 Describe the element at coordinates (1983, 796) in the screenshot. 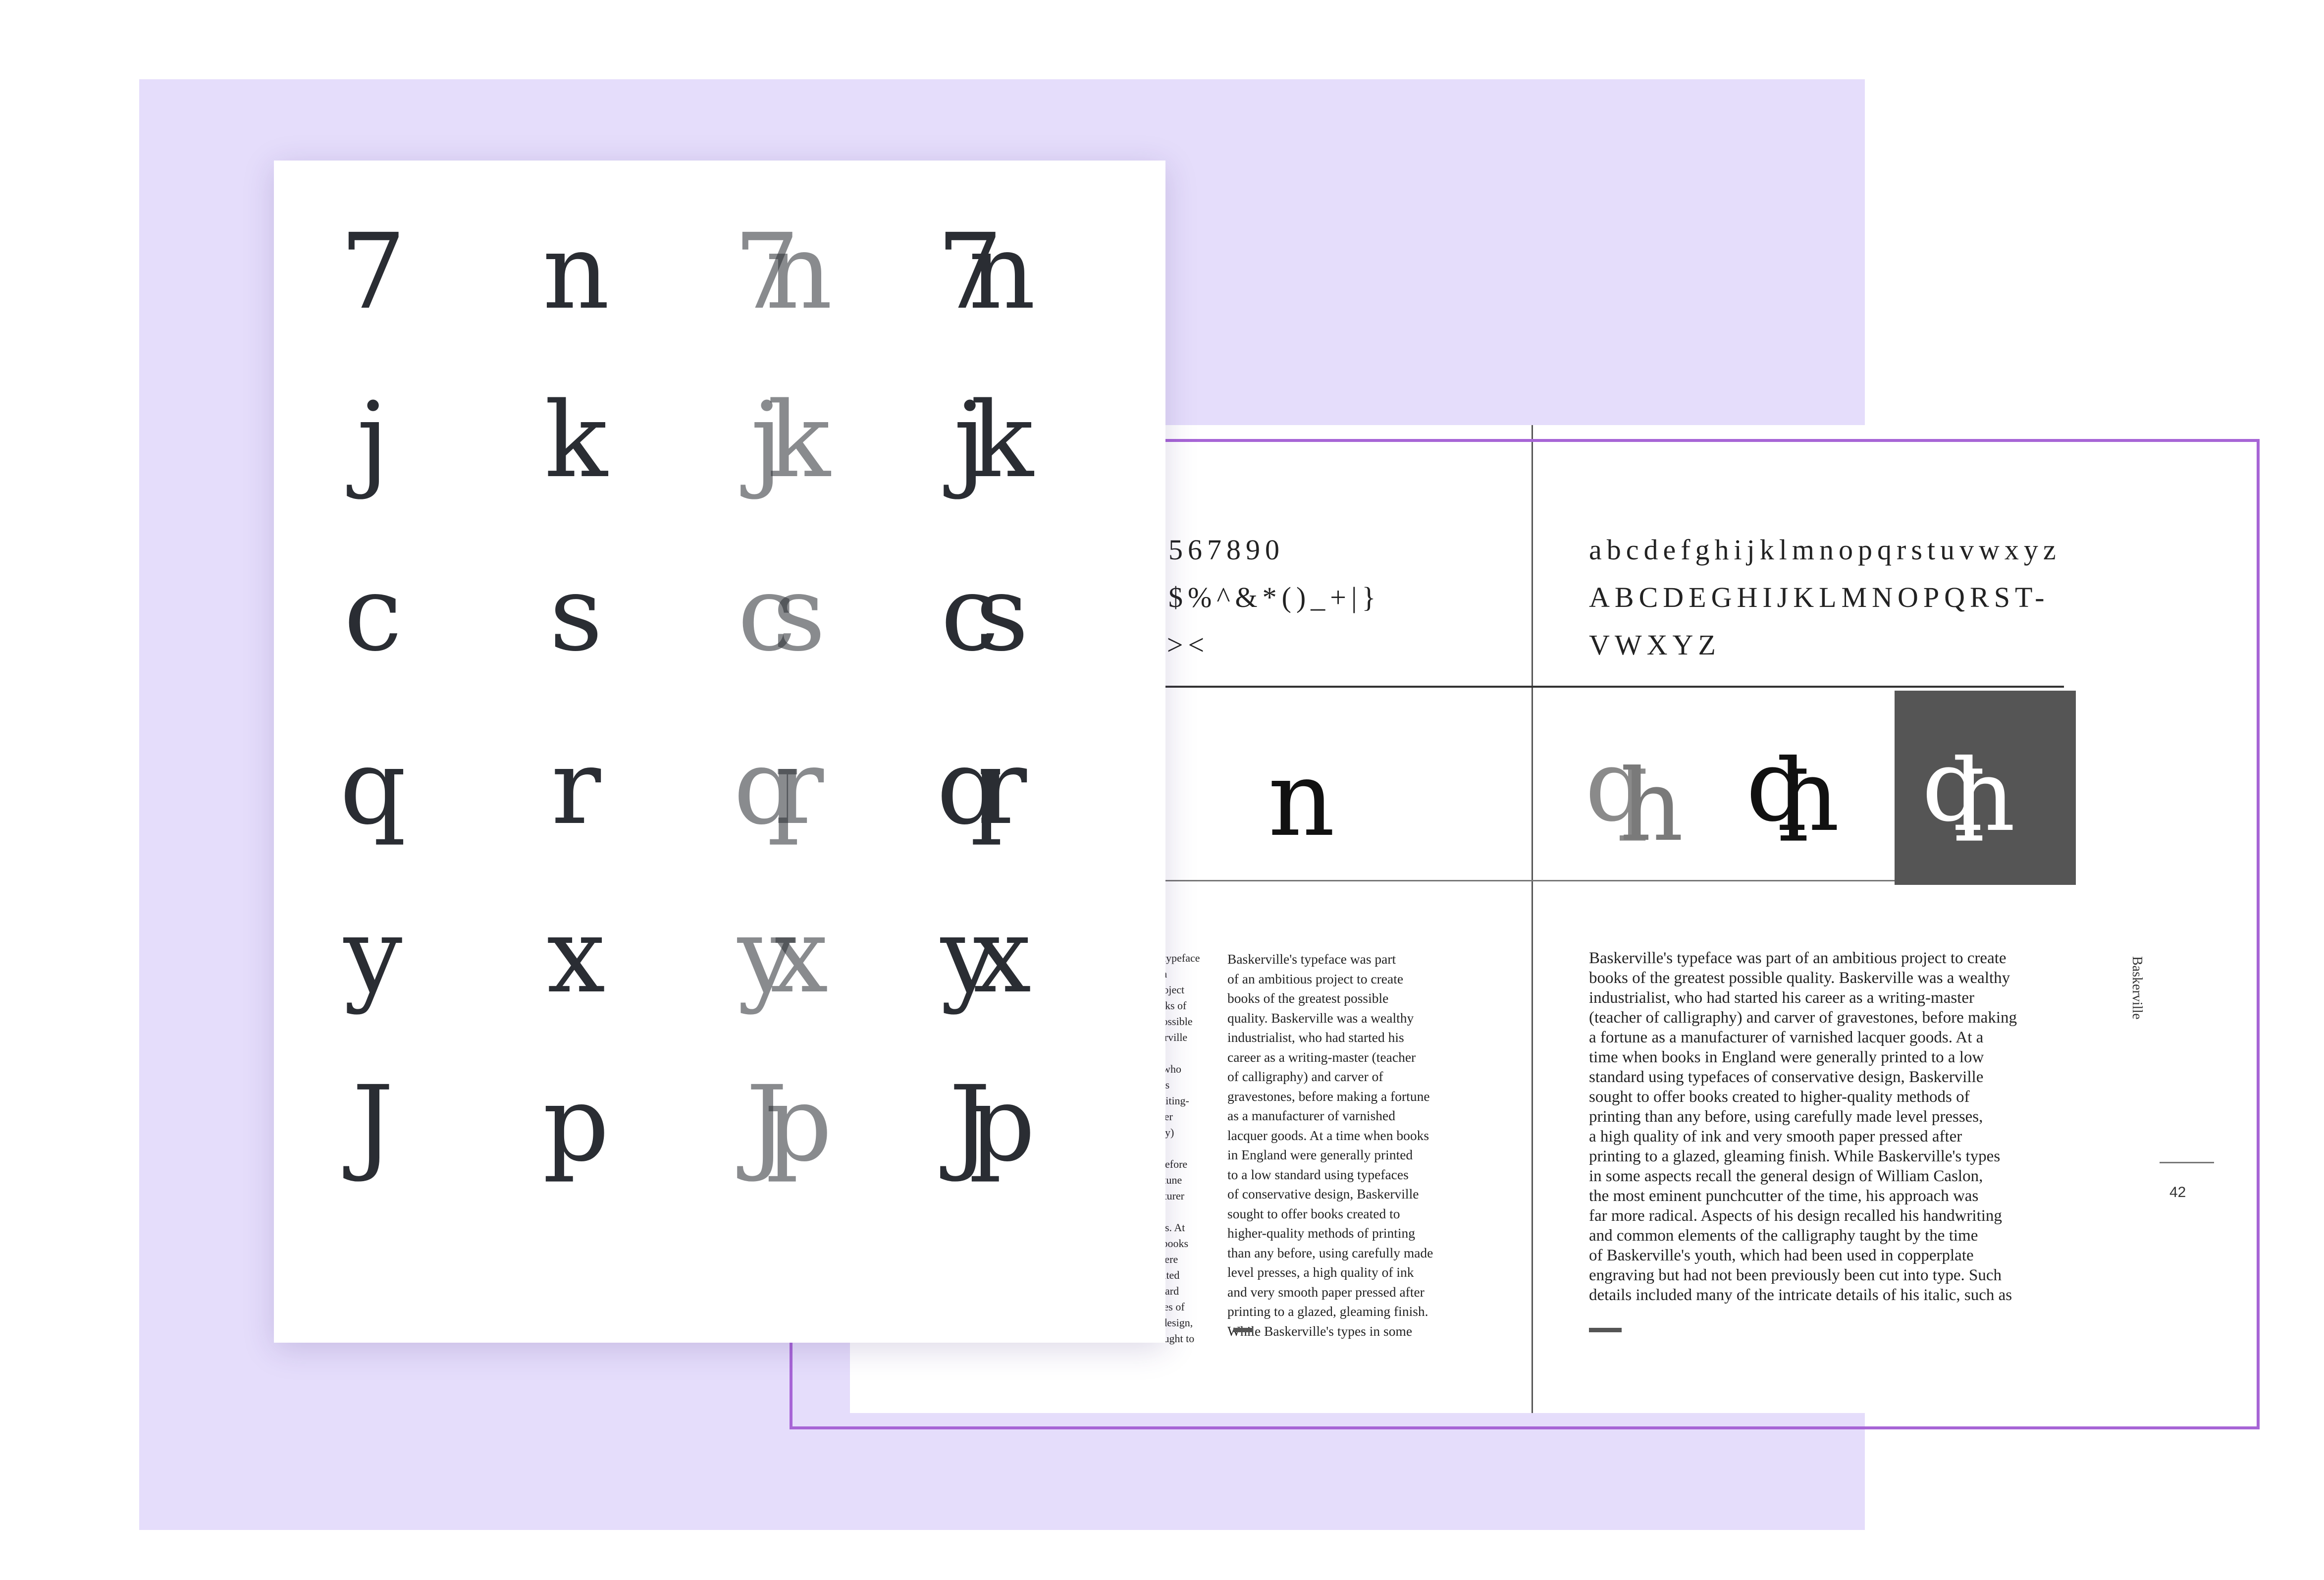

I see `qh-inv-h: h` at that location.